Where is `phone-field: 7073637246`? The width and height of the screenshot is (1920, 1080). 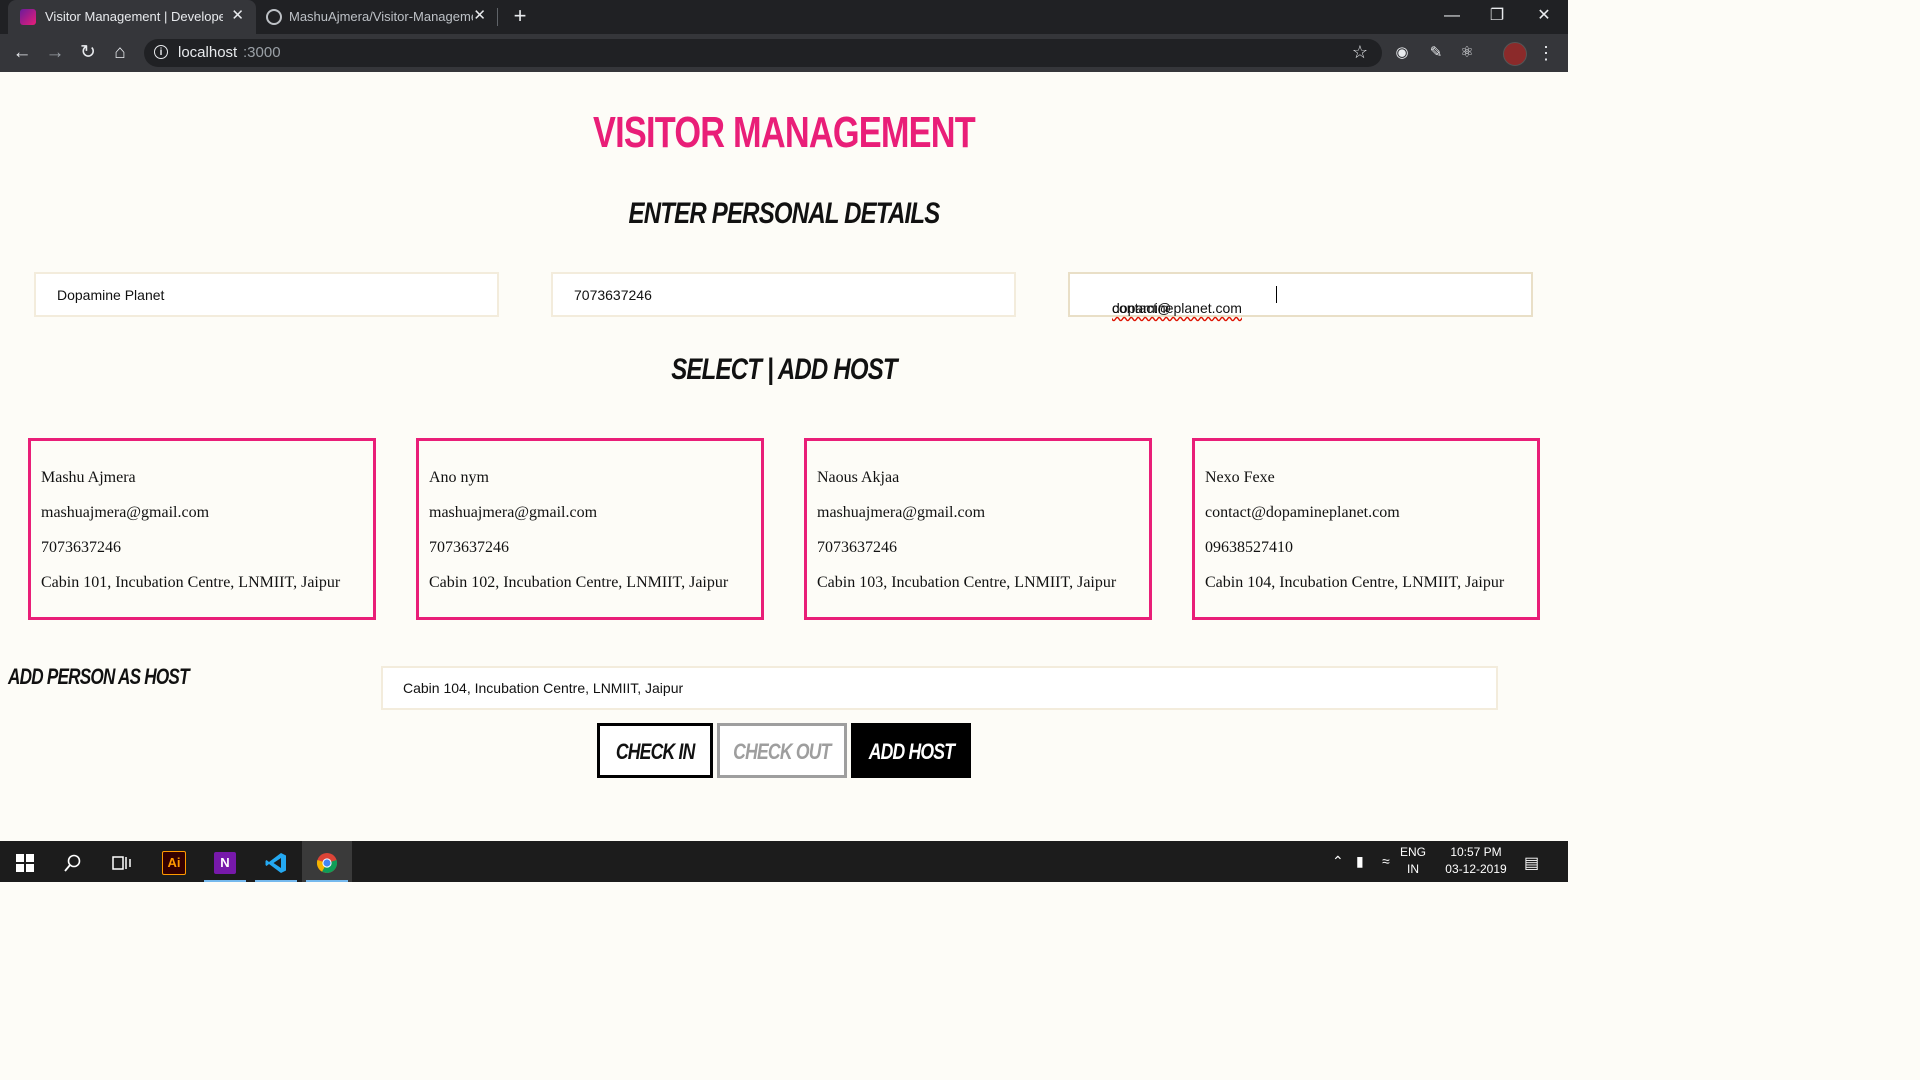 phone-field: 7073637246 is located at coordinates (783, 294).